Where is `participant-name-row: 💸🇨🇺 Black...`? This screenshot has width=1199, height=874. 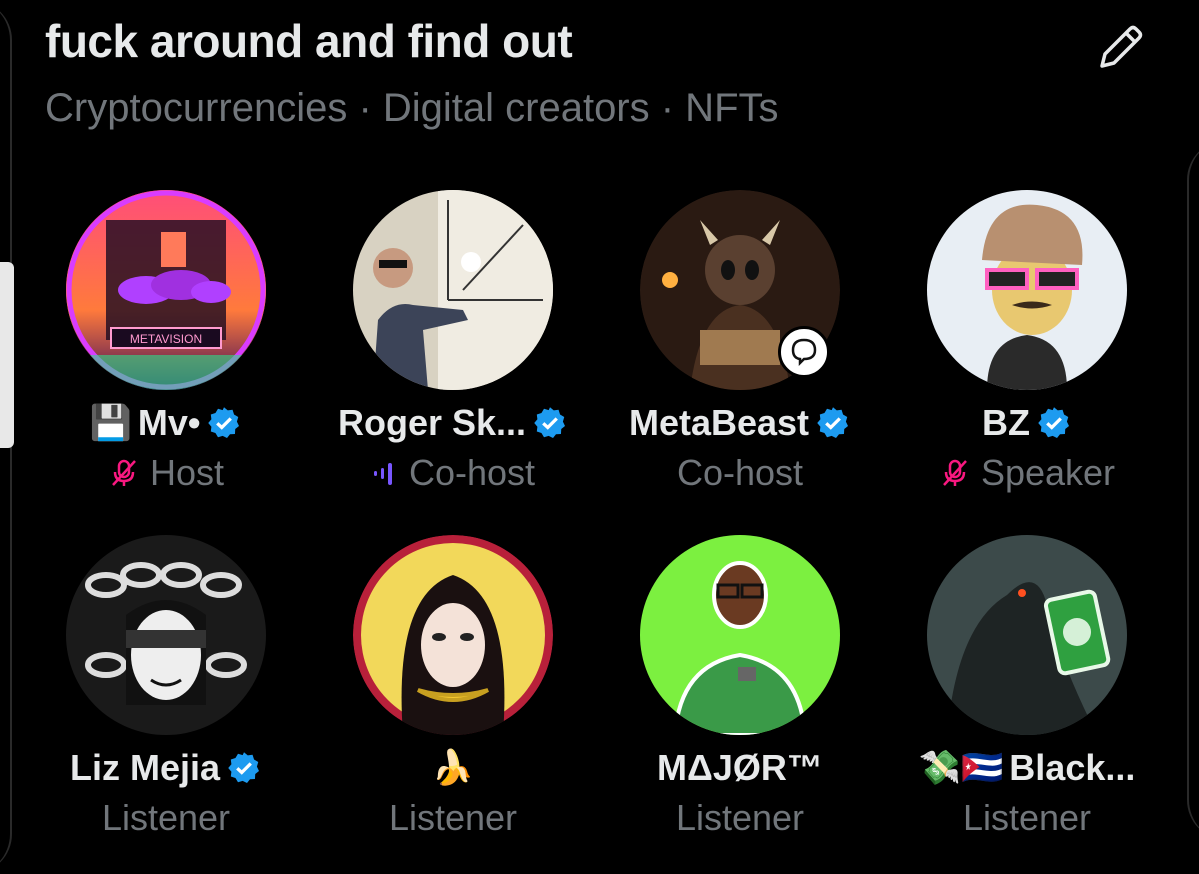 participant-name-row: 💸🇨🇺 Black... is located at coordinates (1027, 768).